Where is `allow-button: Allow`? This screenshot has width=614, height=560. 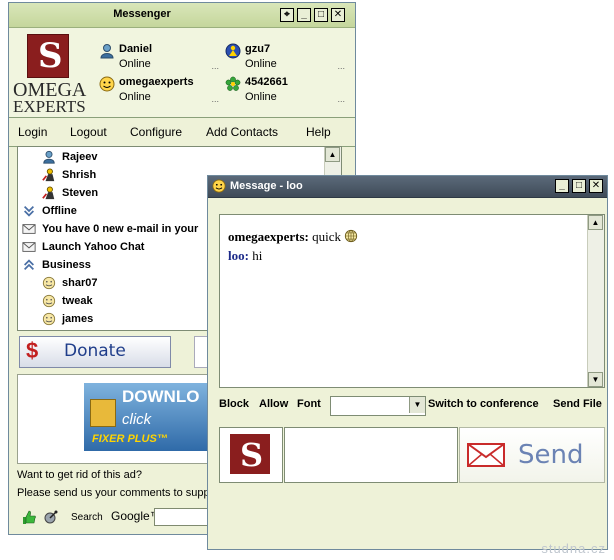 allow-button: Allow is located at coordinates (273, 404).